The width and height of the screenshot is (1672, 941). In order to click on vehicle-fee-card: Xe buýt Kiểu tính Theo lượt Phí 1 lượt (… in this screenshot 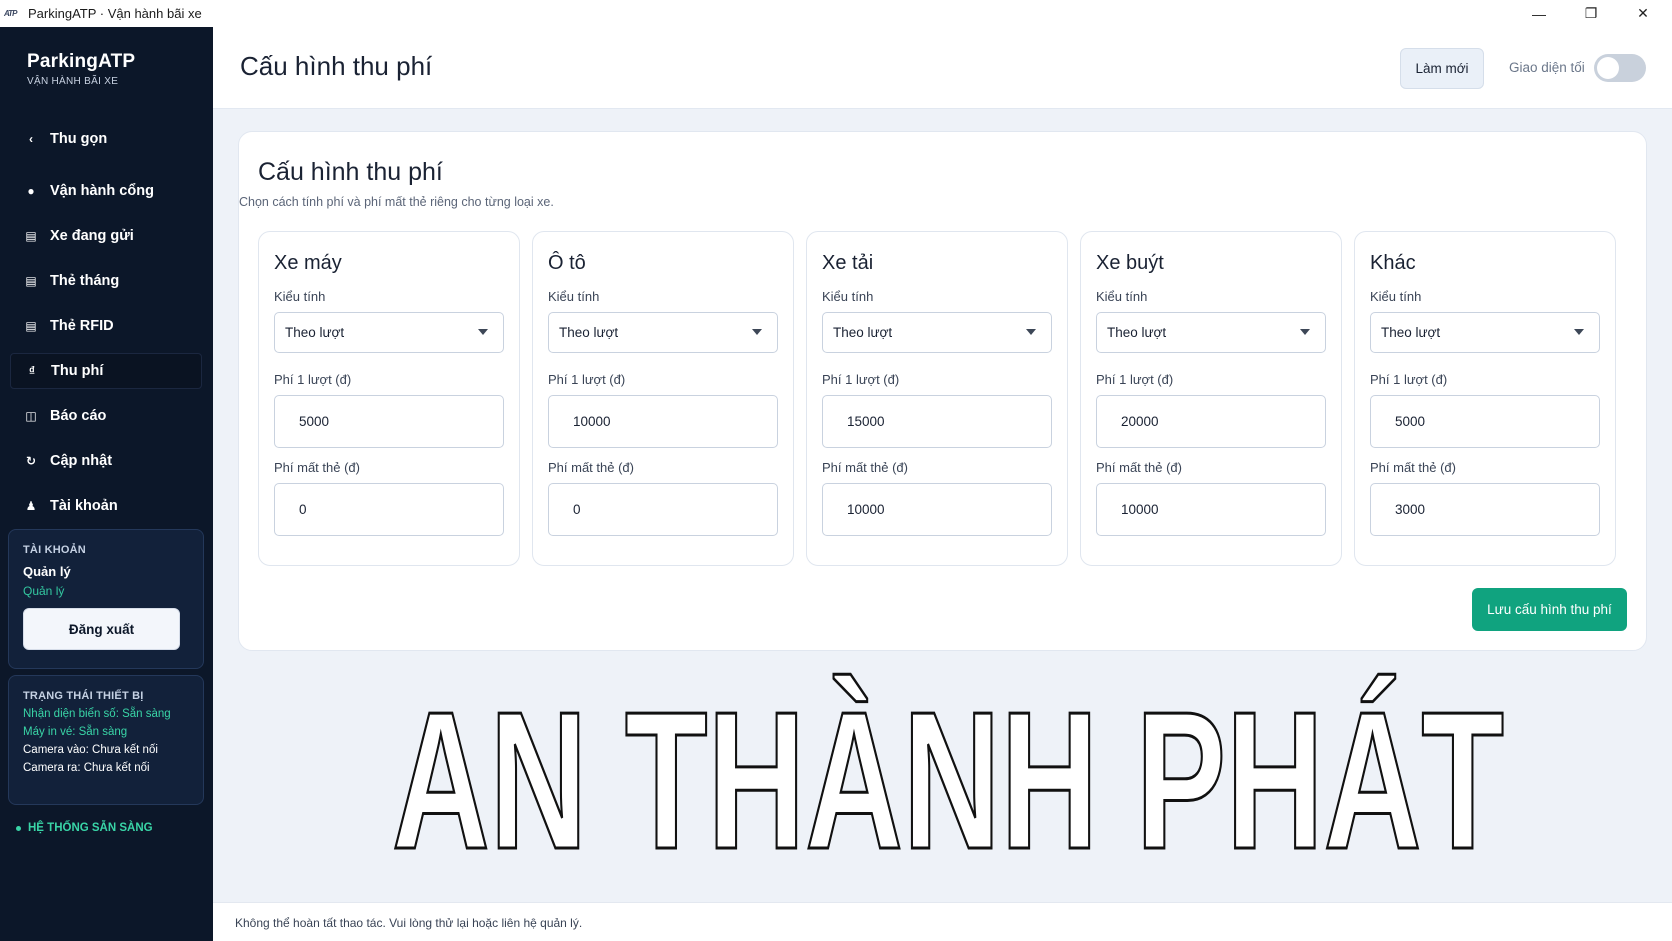, I will do `click(1211, 398)`.